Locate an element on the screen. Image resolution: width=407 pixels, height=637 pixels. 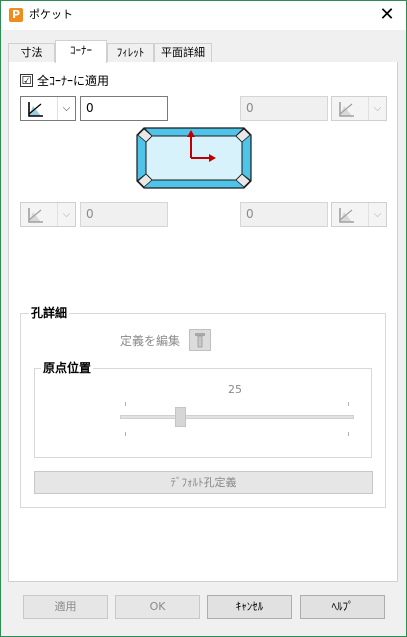
hole-definition-icon is located at coordinates (200, 340).